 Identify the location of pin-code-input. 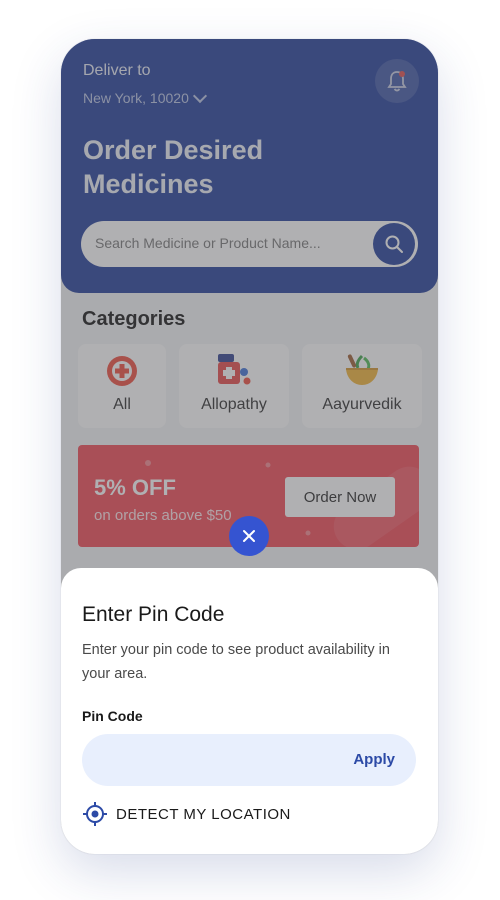
(220, 761).